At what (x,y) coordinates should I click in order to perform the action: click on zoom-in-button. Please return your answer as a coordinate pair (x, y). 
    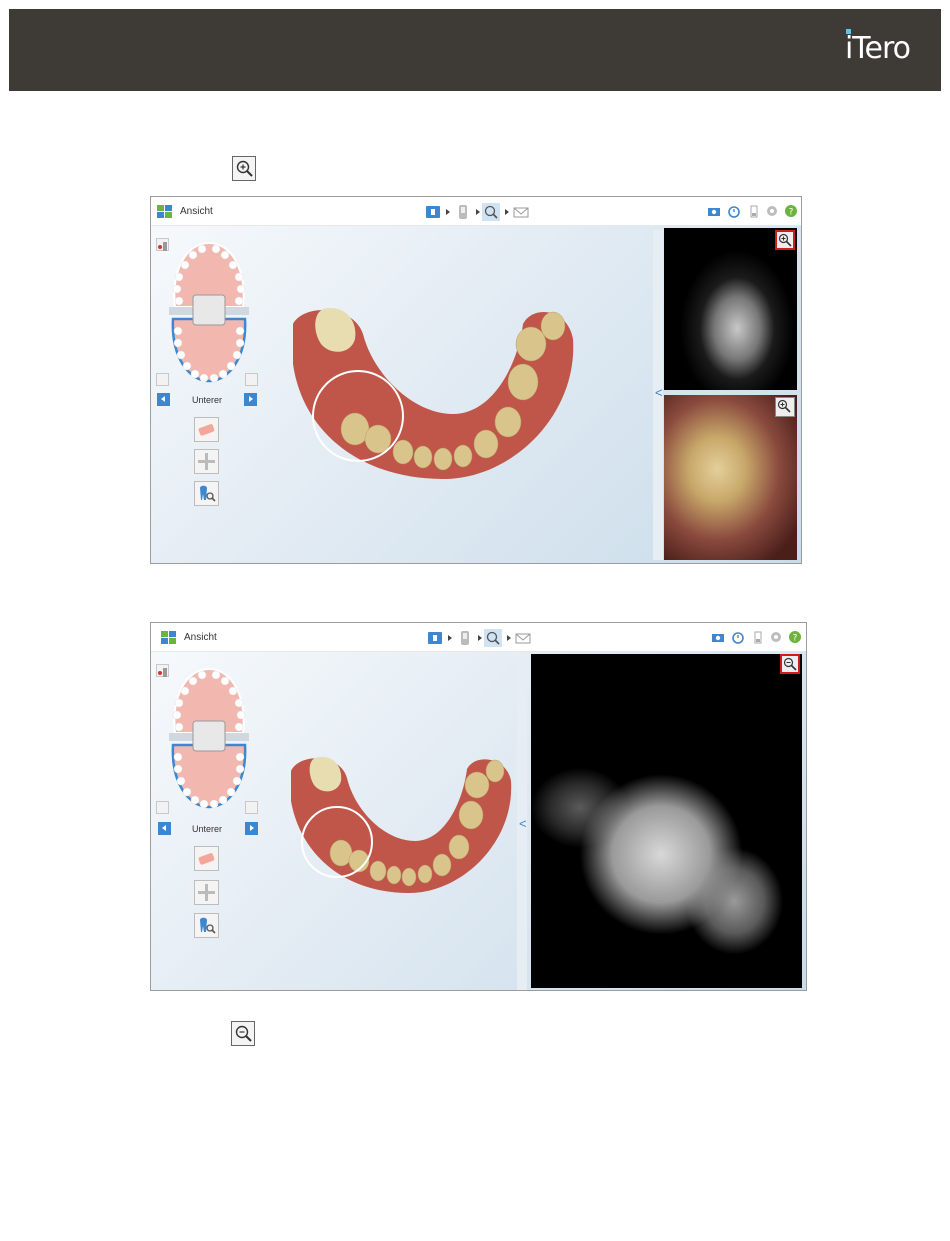
    Looking at the image, I should click on (785, 240).